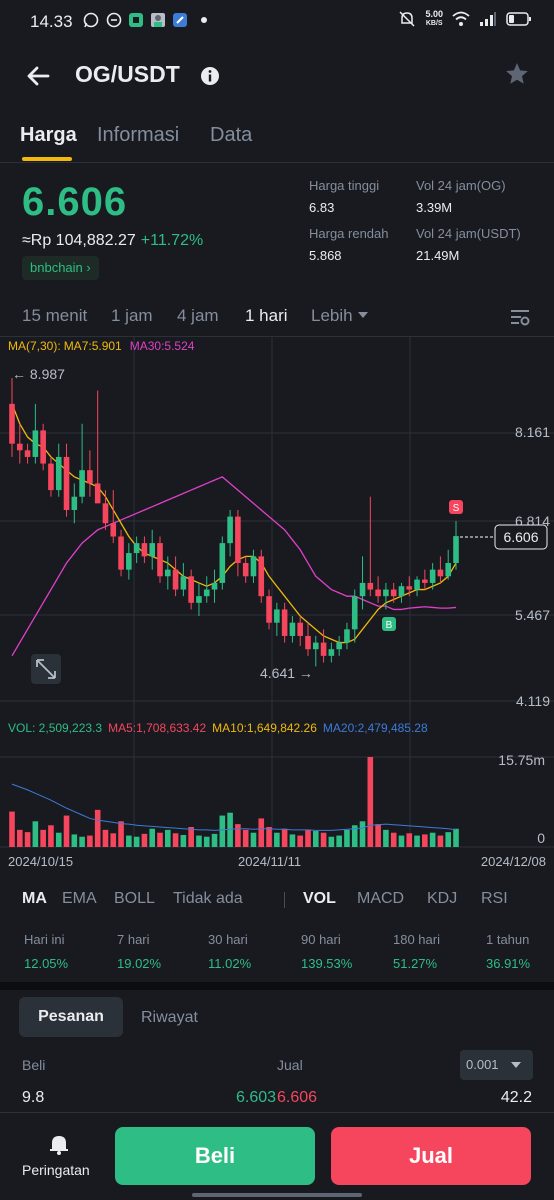 This screenshot has height=1200, width=554. I want to click on expand-icon, so click(46, 669).